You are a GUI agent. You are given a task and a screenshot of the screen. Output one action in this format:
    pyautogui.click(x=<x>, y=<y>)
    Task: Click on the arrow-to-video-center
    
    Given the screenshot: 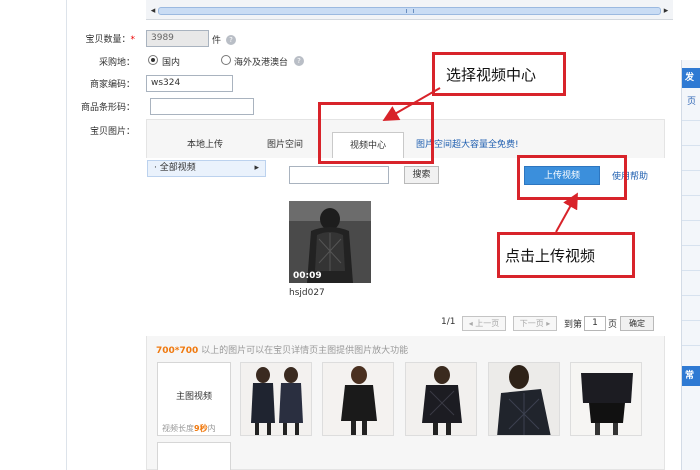 What is the action you would take?
    pyautogui.click(x=411, y=104)
    